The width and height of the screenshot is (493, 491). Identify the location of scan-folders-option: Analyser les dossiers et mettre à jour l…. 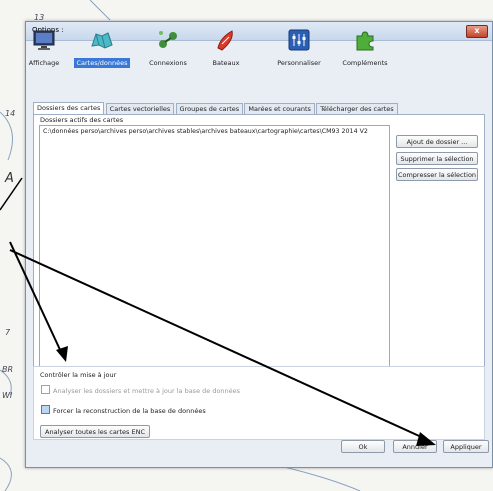
(140, 390).